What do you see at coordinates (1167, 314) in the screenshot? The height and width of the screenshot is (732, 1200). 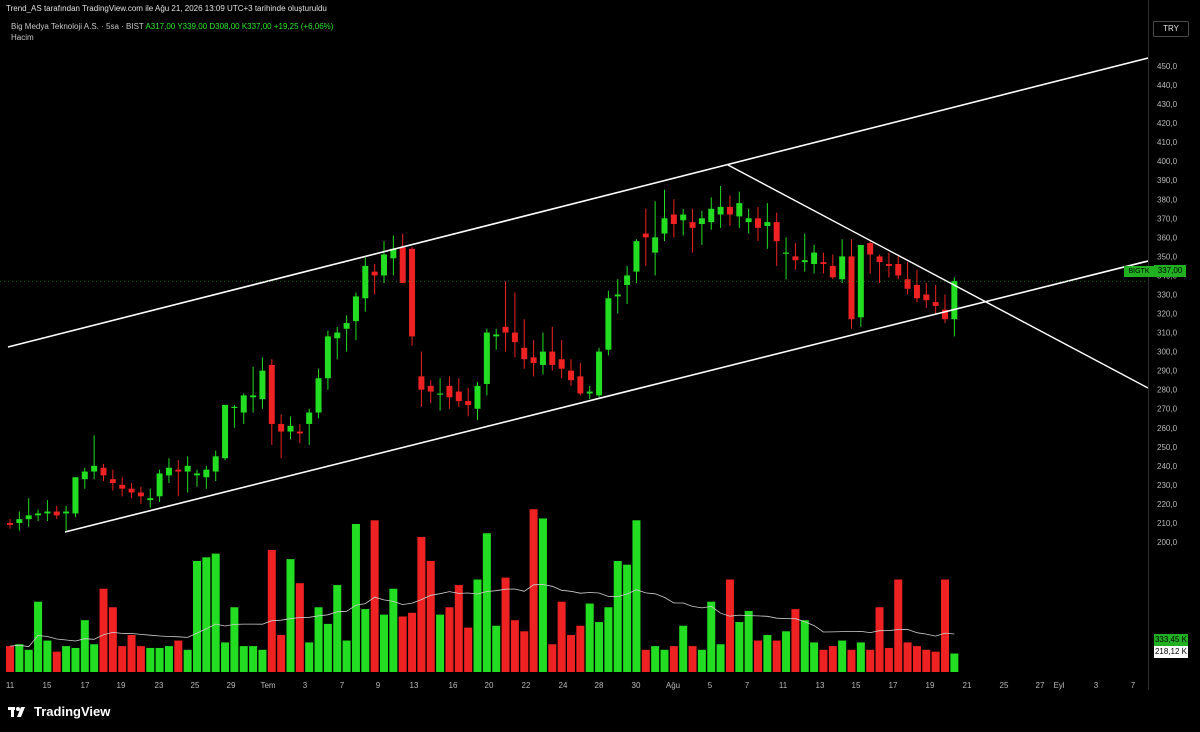 I see `price-tick-label: 320,0` at bounding box center [1167, 314].